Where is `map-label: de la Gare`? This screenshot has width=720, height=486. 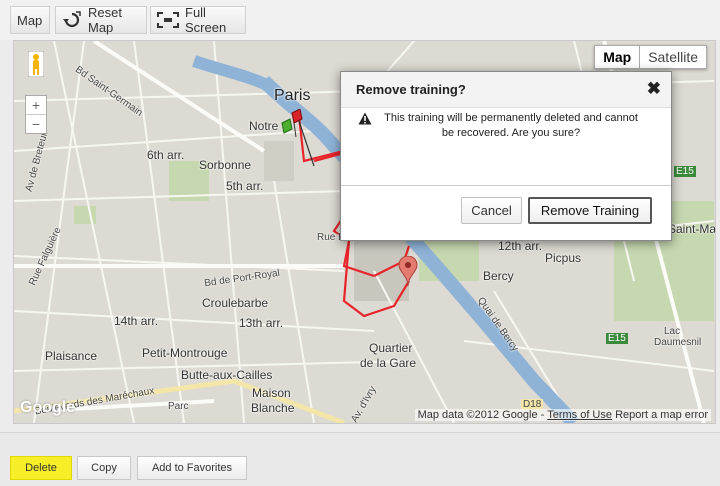
map-label: de la Gare is located at coordinates (388, 363).